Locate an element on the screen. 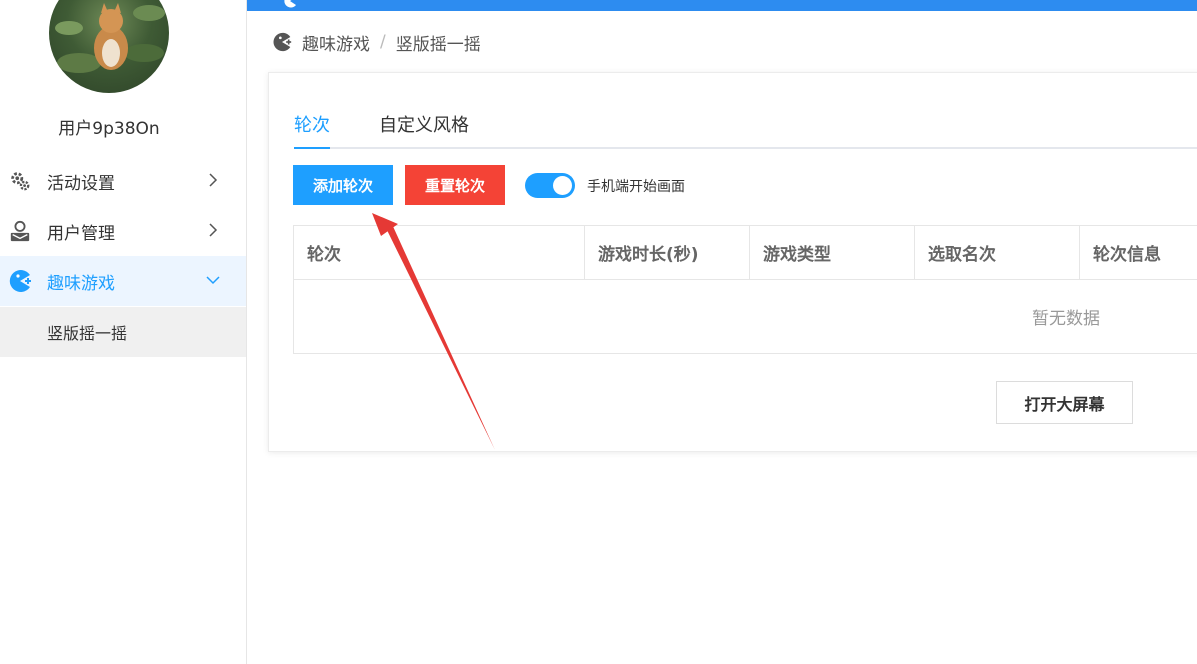 This screenshot has width=1197, height=664. breadcrumb-item-current: 竖版摇一摇 is located at coordinates (438, 44).